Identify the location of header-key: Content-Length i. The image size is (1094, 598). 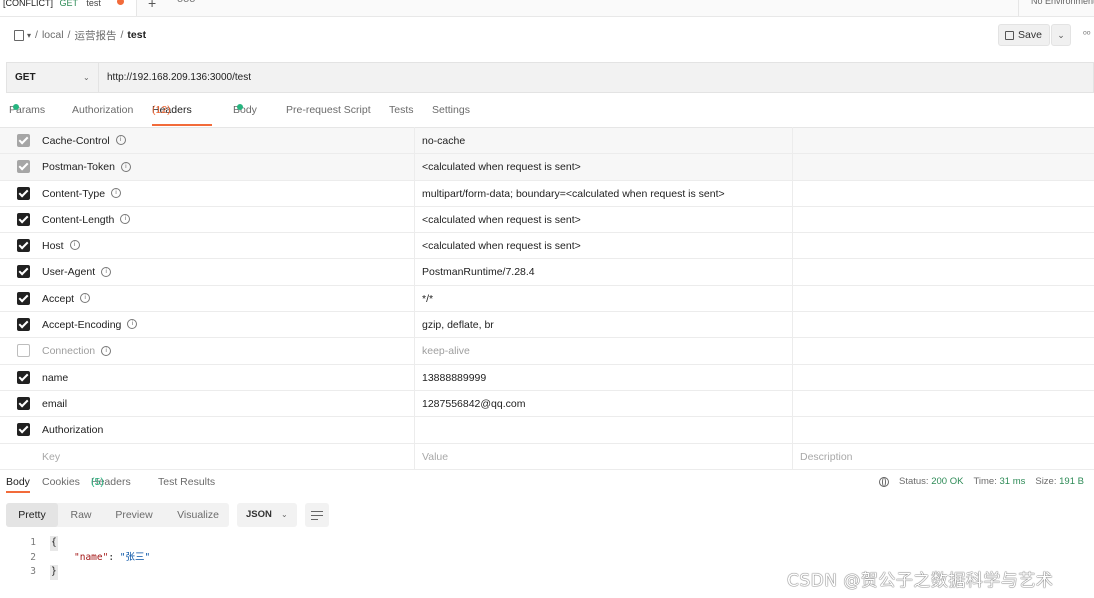
(86, 220).